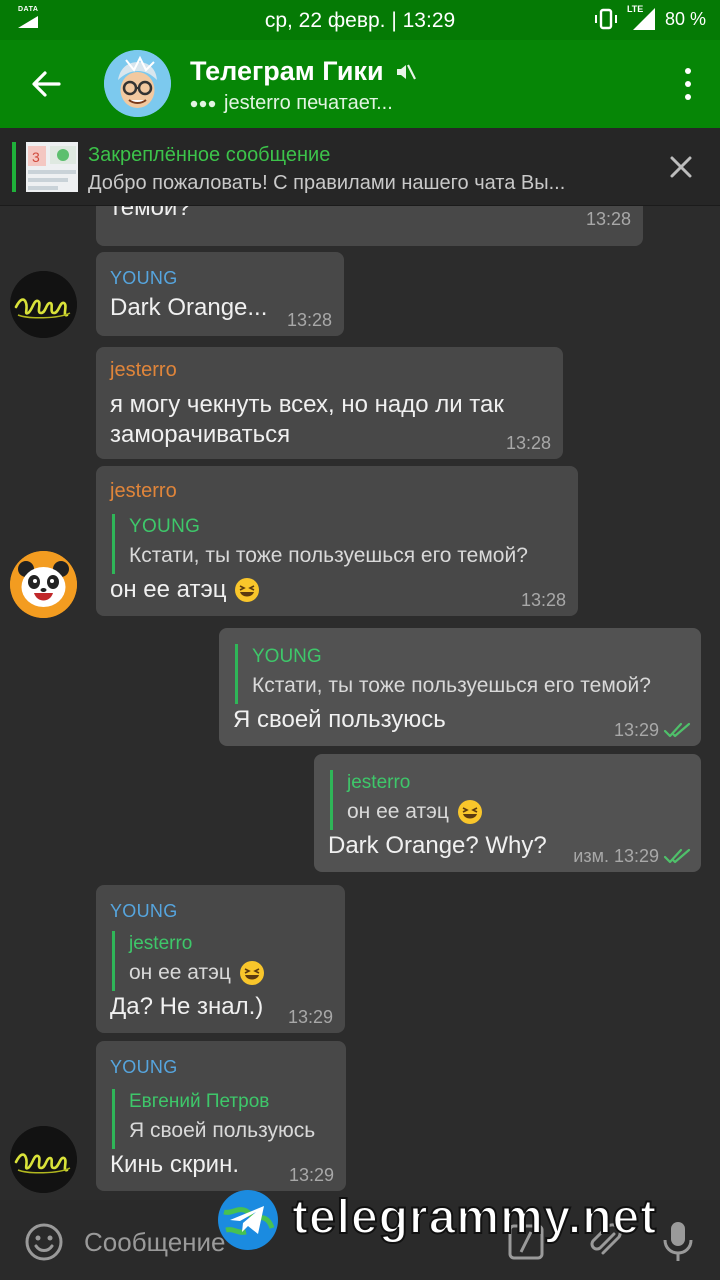 The image size is (720, 1280). I want to click on message-bubble: YOUNG Dark Orange... 13:28, so click(220, 294).